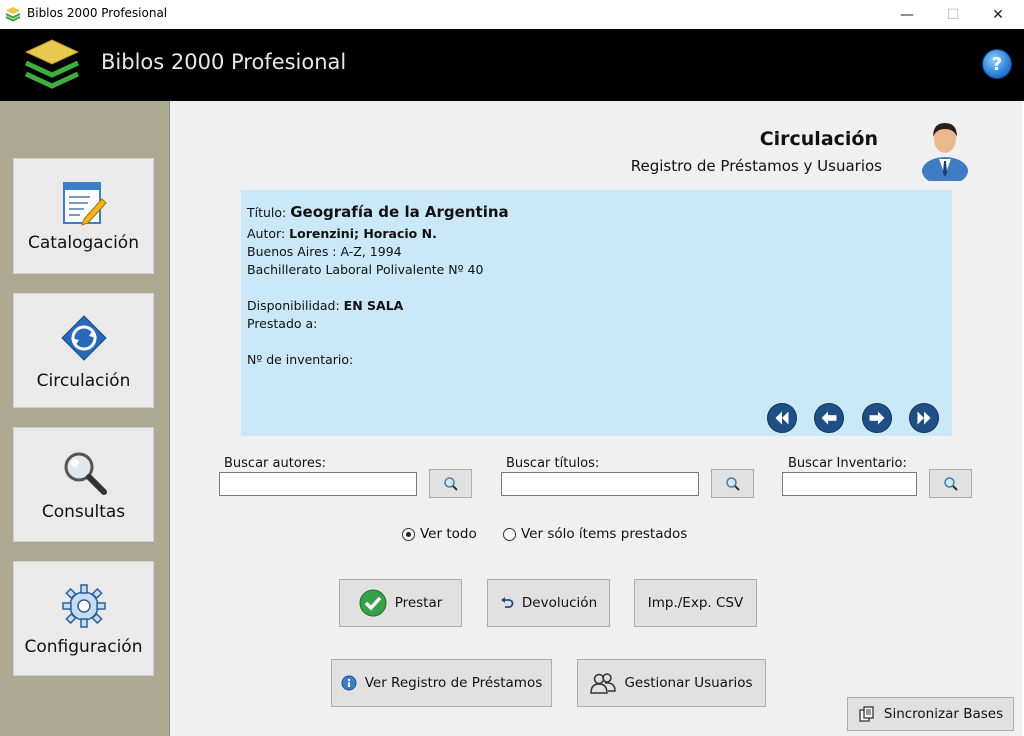  What do you see at coordinates (84, 338) in the screenshot?
I see `circulation-icon` at bounding box center [84, 338].